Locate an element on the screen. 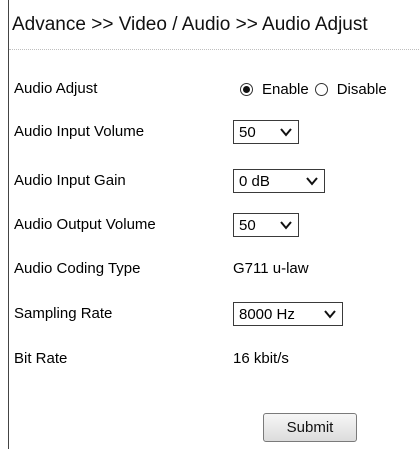  sampling-rate-row: Sampling Rate 8000 Hz is located at coordinates (209, 314).